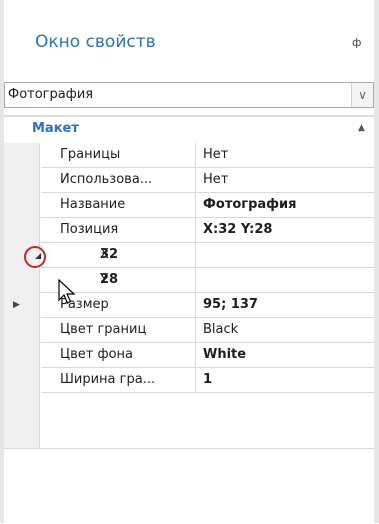  I want to click on description-area, so click(189, 486).